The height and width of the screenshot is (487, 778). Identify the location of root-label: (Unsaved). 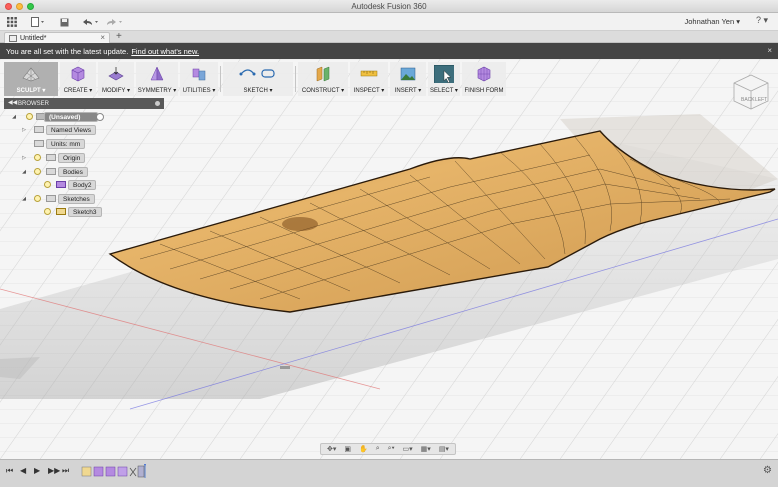
(71, 117).